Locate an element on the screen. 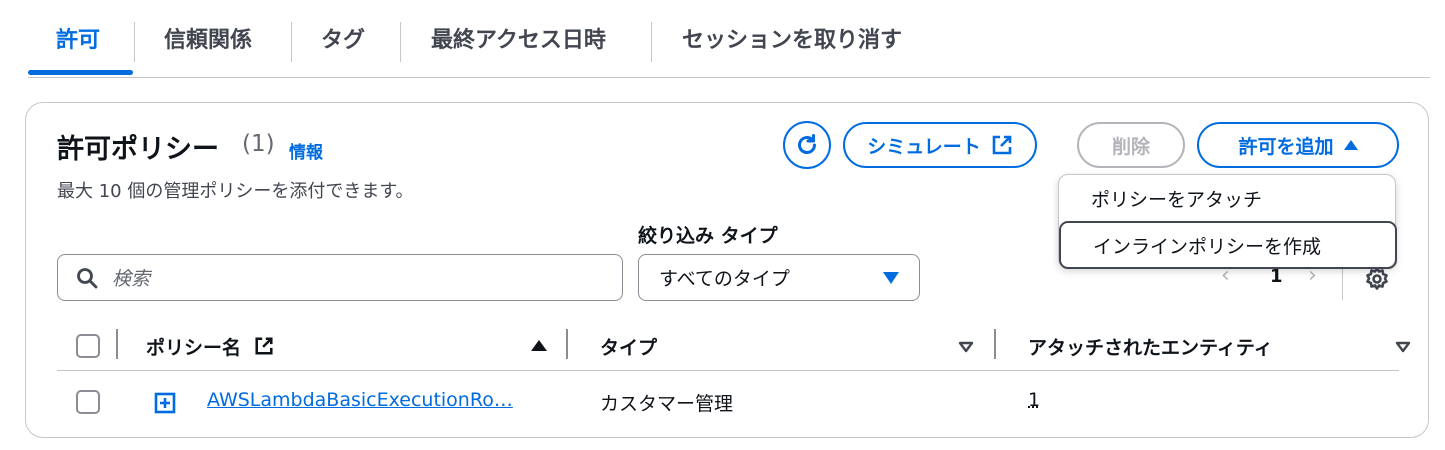  caret-down-icon is located at coordinates (891, 277).